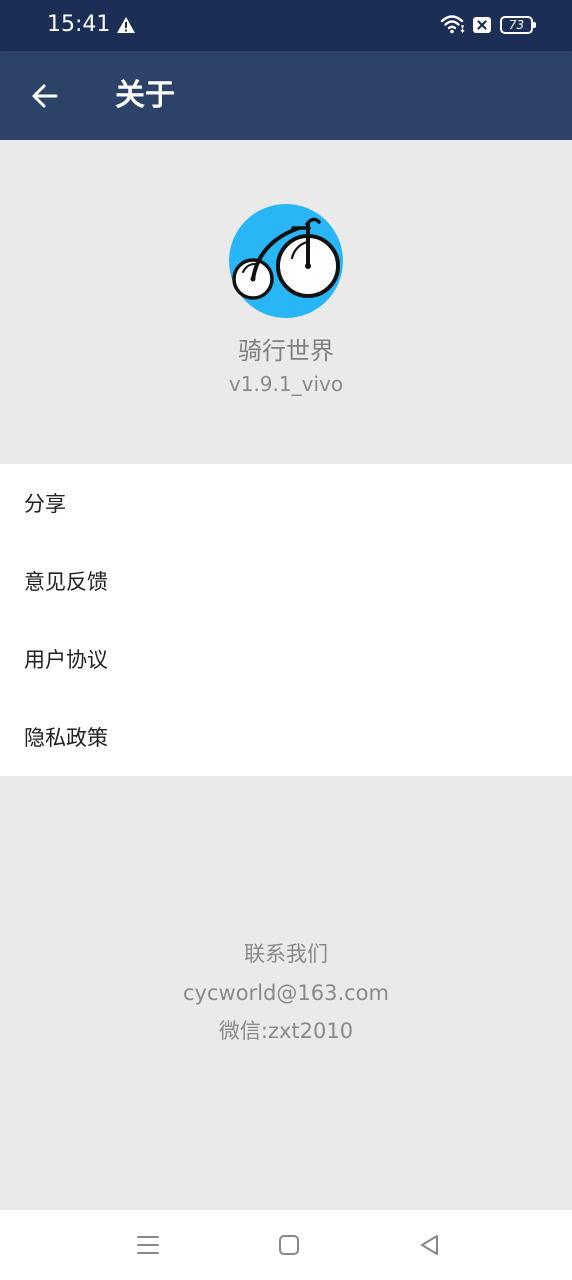  Describe the element at coordinates (66, 582) in the screenshot. I see `menu-item-label: 意见反馈` at that location.